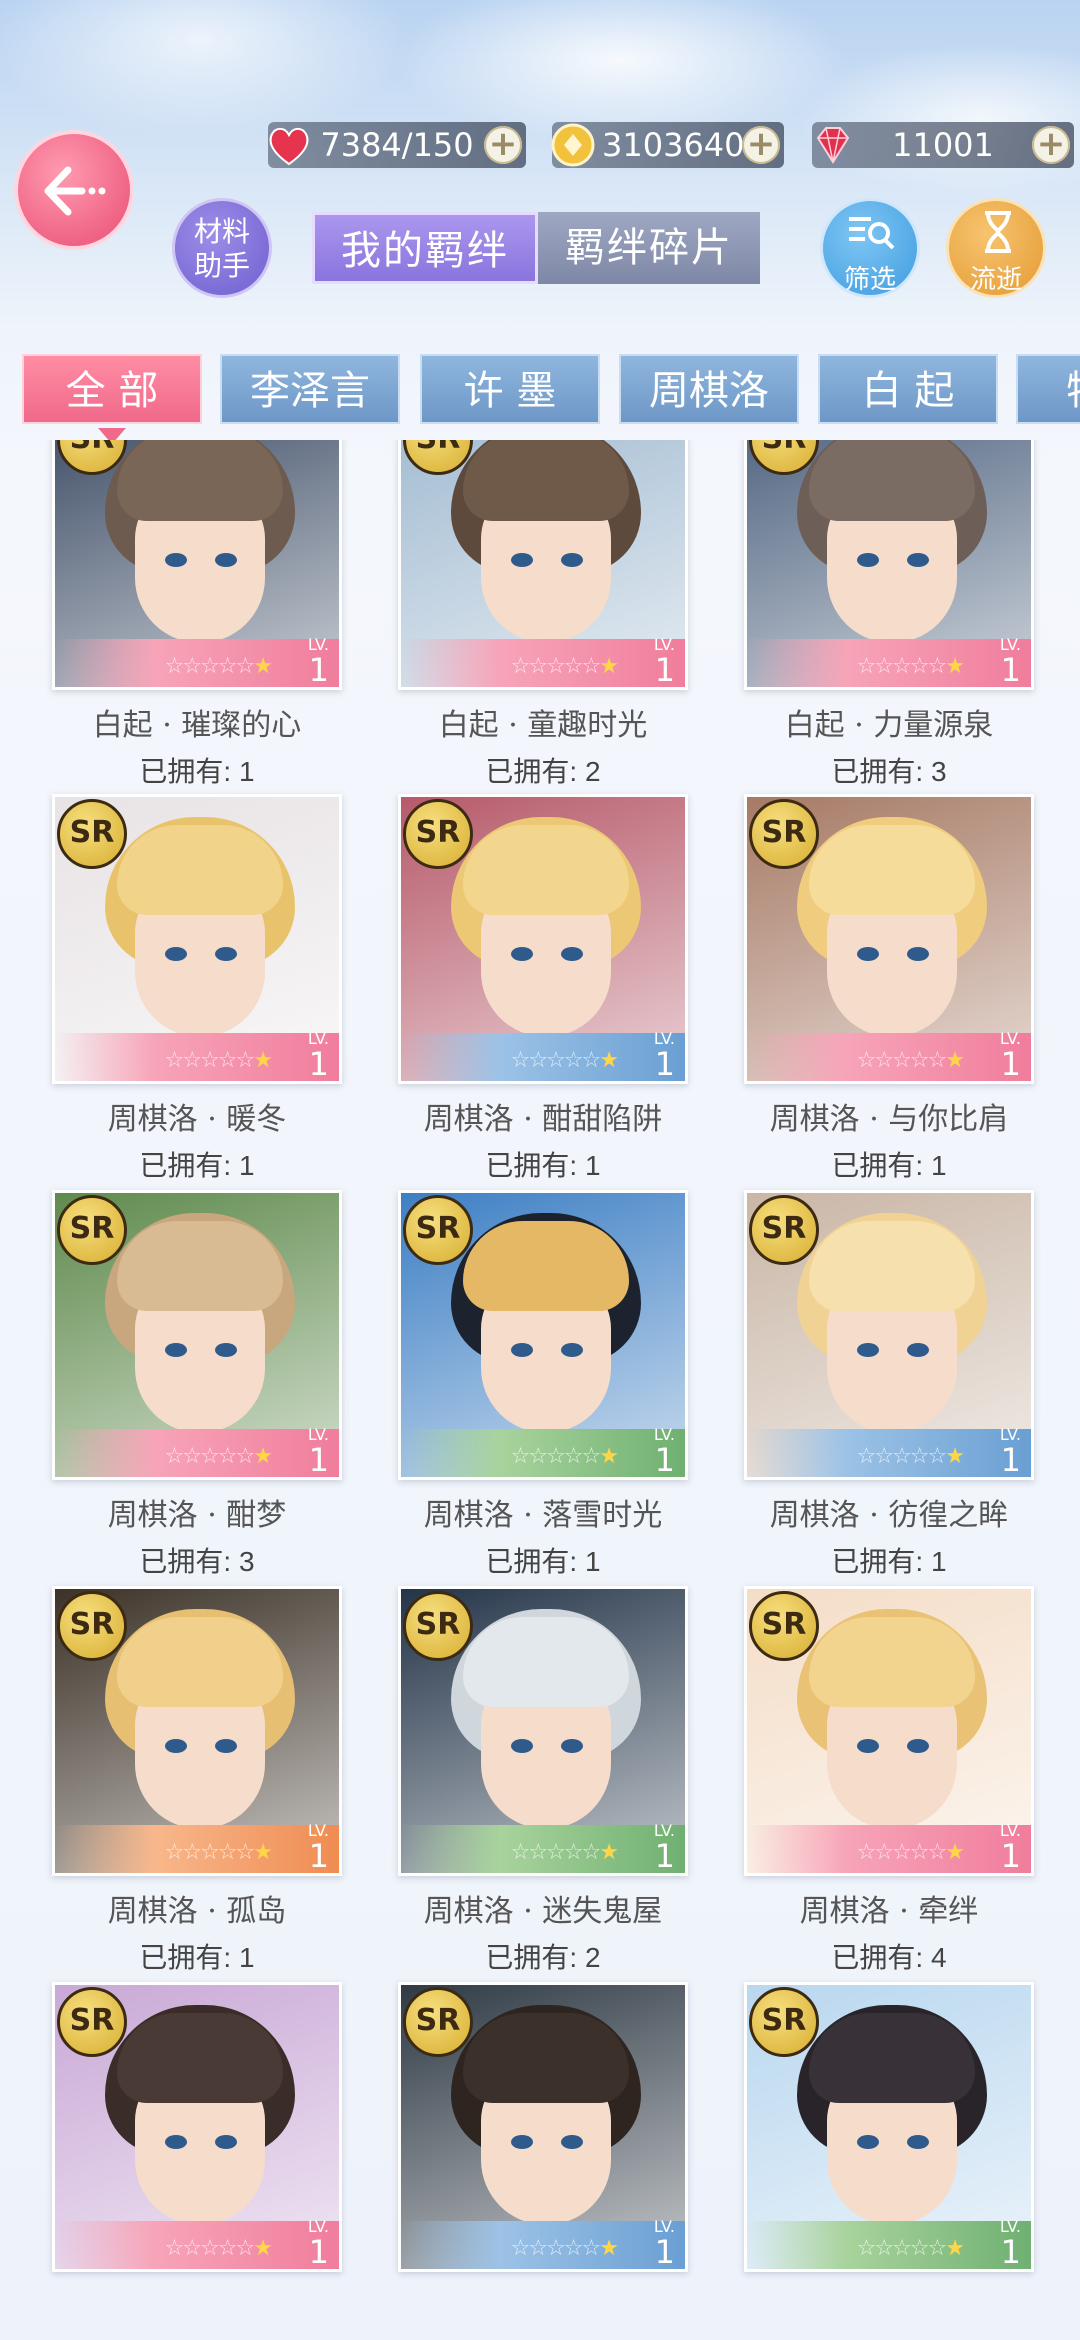 The image size is (1080, 2340). I want to click on tab-bond-fragments: 羁绊碎片, so click(649, 248).